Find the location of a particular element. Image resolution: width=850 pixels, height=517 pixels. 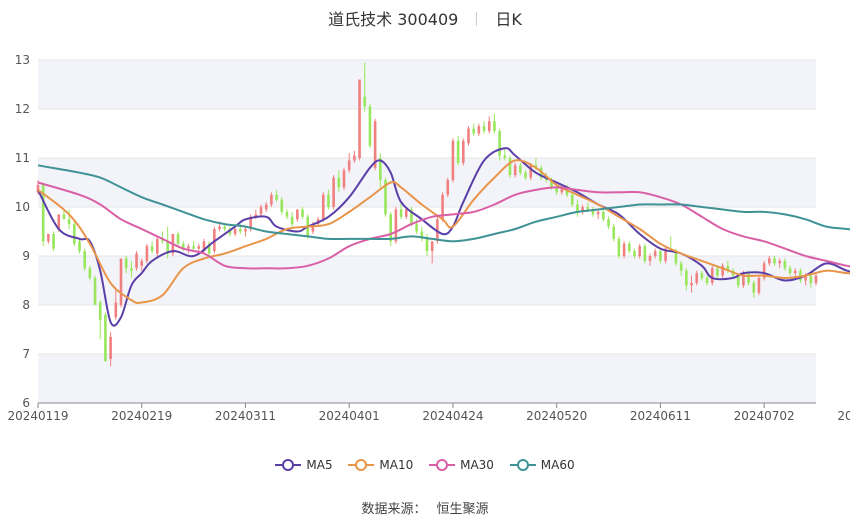

legend-label-ma5: MA5 is located at coordinates (319, 465).